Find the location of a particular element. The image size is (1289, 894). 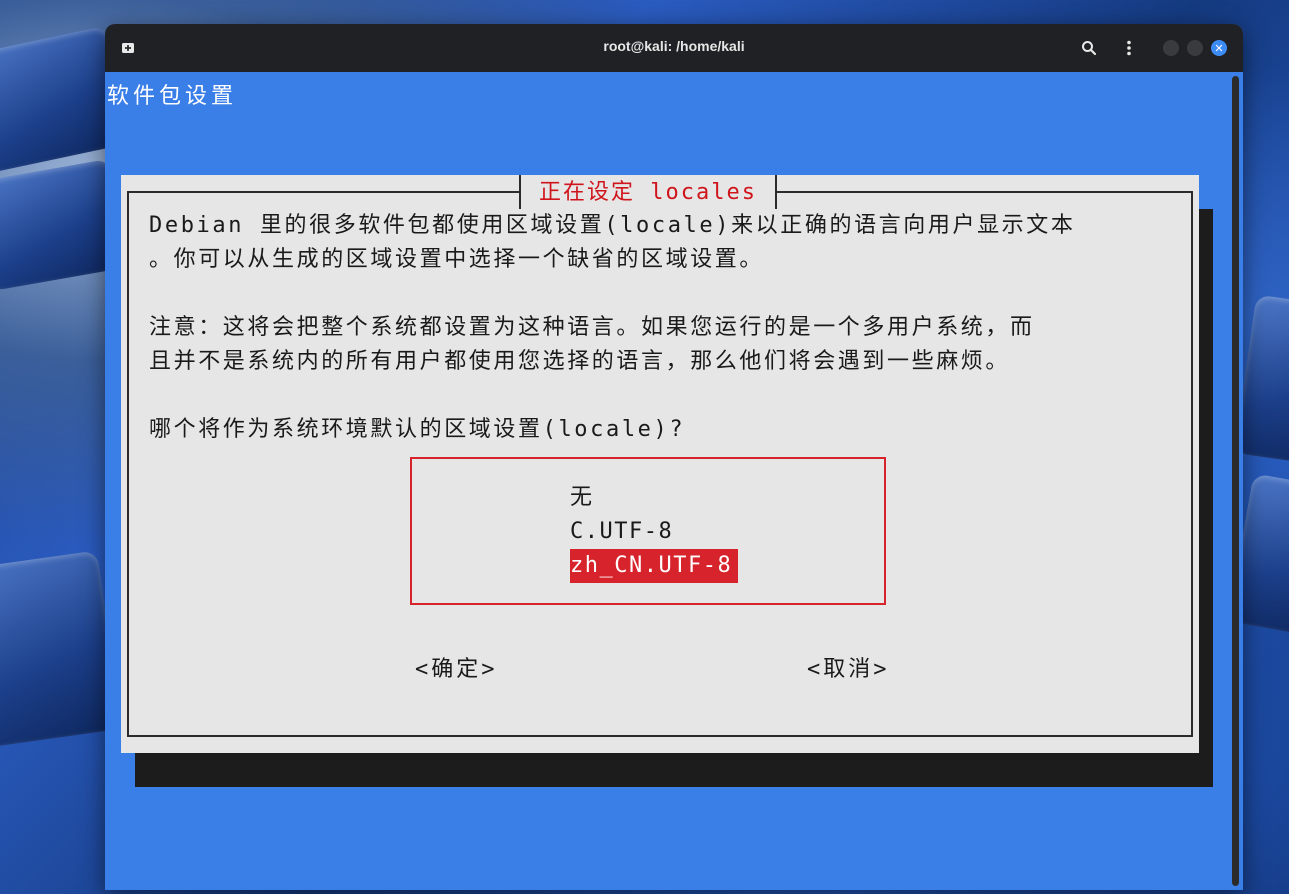

wallpaper-shape is located at coordinates (61, 650).